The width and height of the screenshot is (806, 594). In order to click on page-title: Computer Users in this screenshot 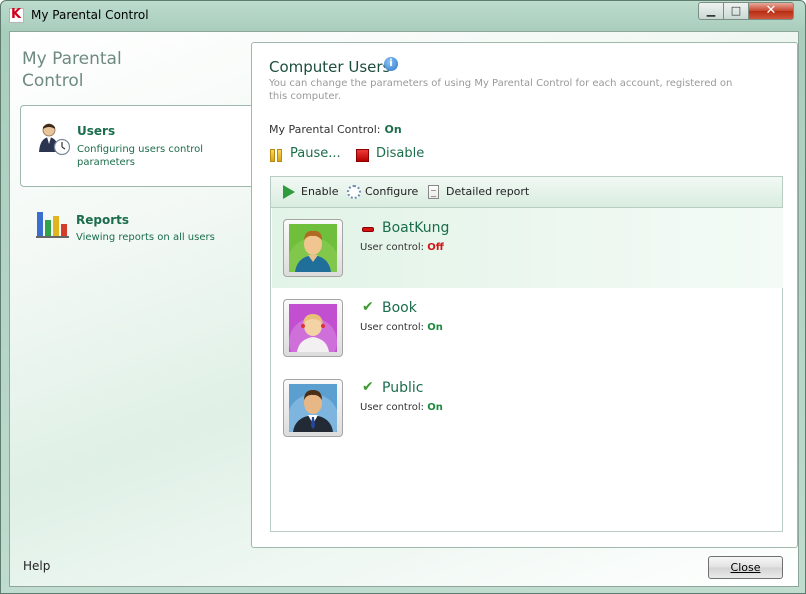, I will do `click(330, 67)`.